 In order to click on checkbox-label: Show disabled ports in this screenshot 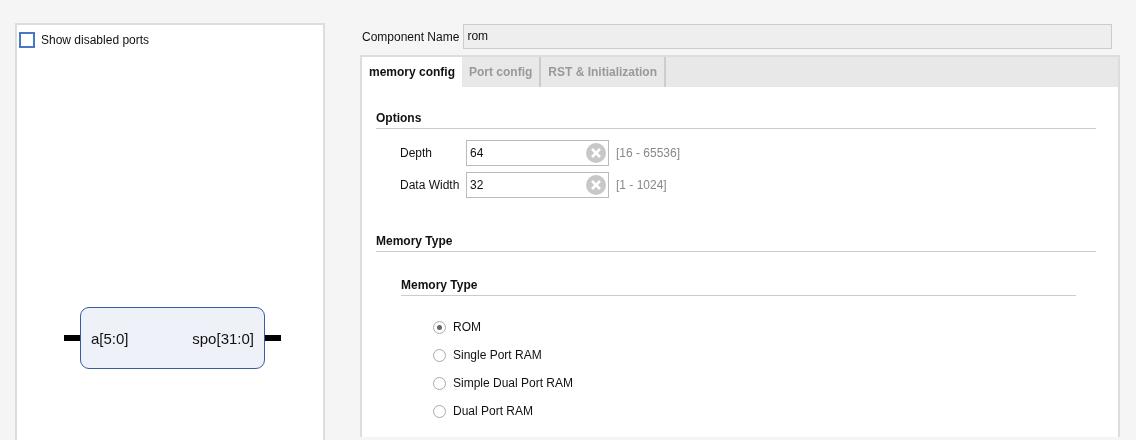, I will do `click(95, 40)`.